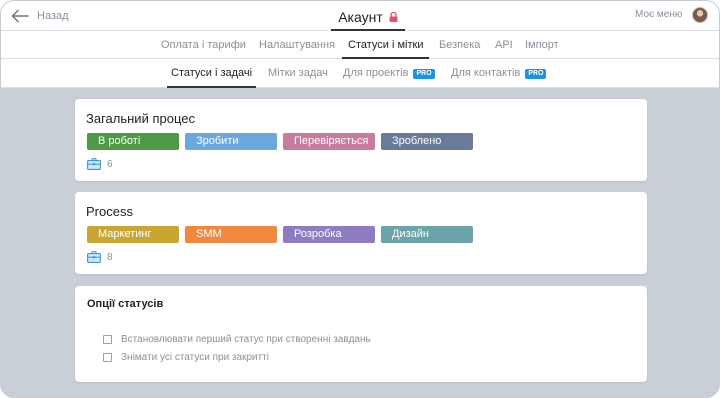 This screenshot has height=398, width=720. What do you see at coordinates (110, 164) in the screenshot?
I see `task-count-value: 6` at bounding box center [110, 164].